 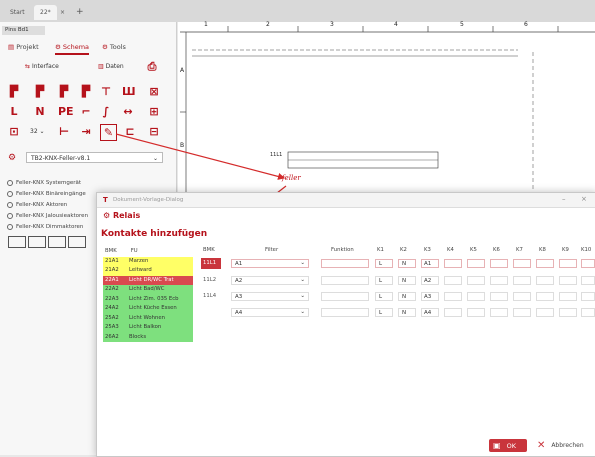 I want to click on interface-button: ⇆ Interface, so click(x=42, y=66).